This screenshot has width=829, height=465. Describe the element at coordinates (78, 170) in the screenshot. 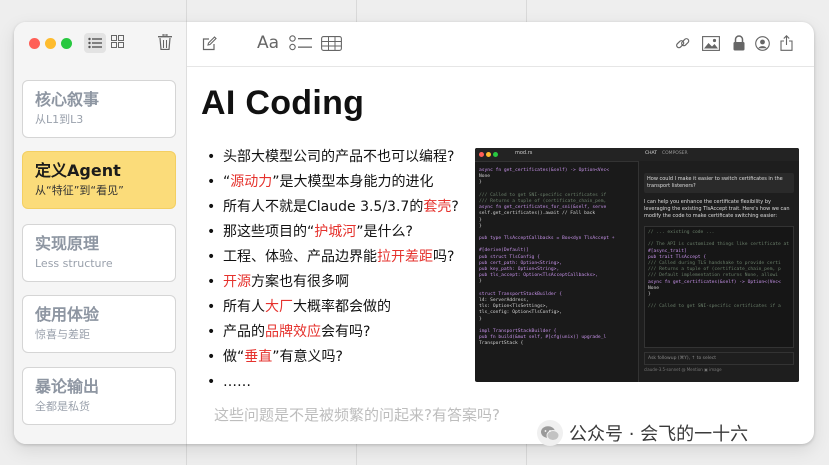

I see `note-title: 定义Agent` at that location.